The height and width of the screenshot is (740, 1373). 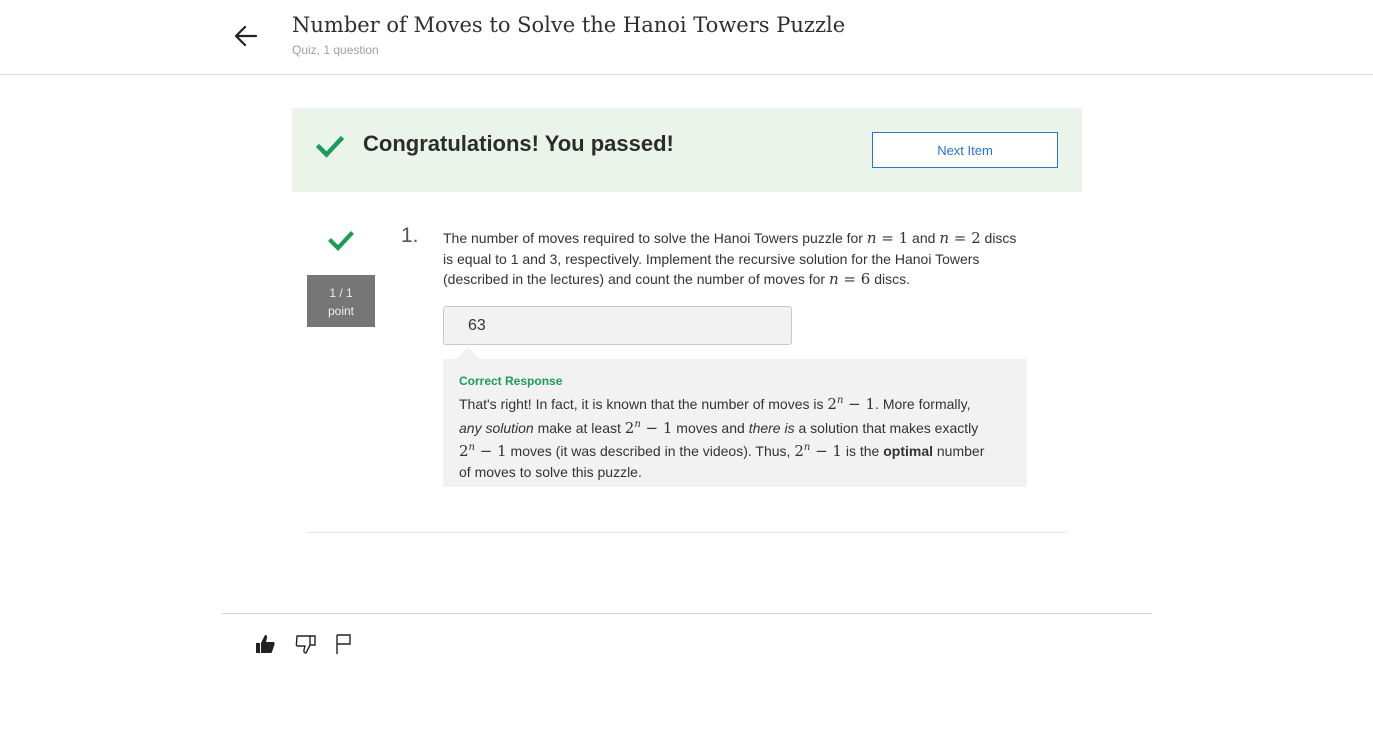 What do you see at coordinates (341, 293) in the screenshot?
I see `points-score: 1 / 1` at bounding box center [341, 293].